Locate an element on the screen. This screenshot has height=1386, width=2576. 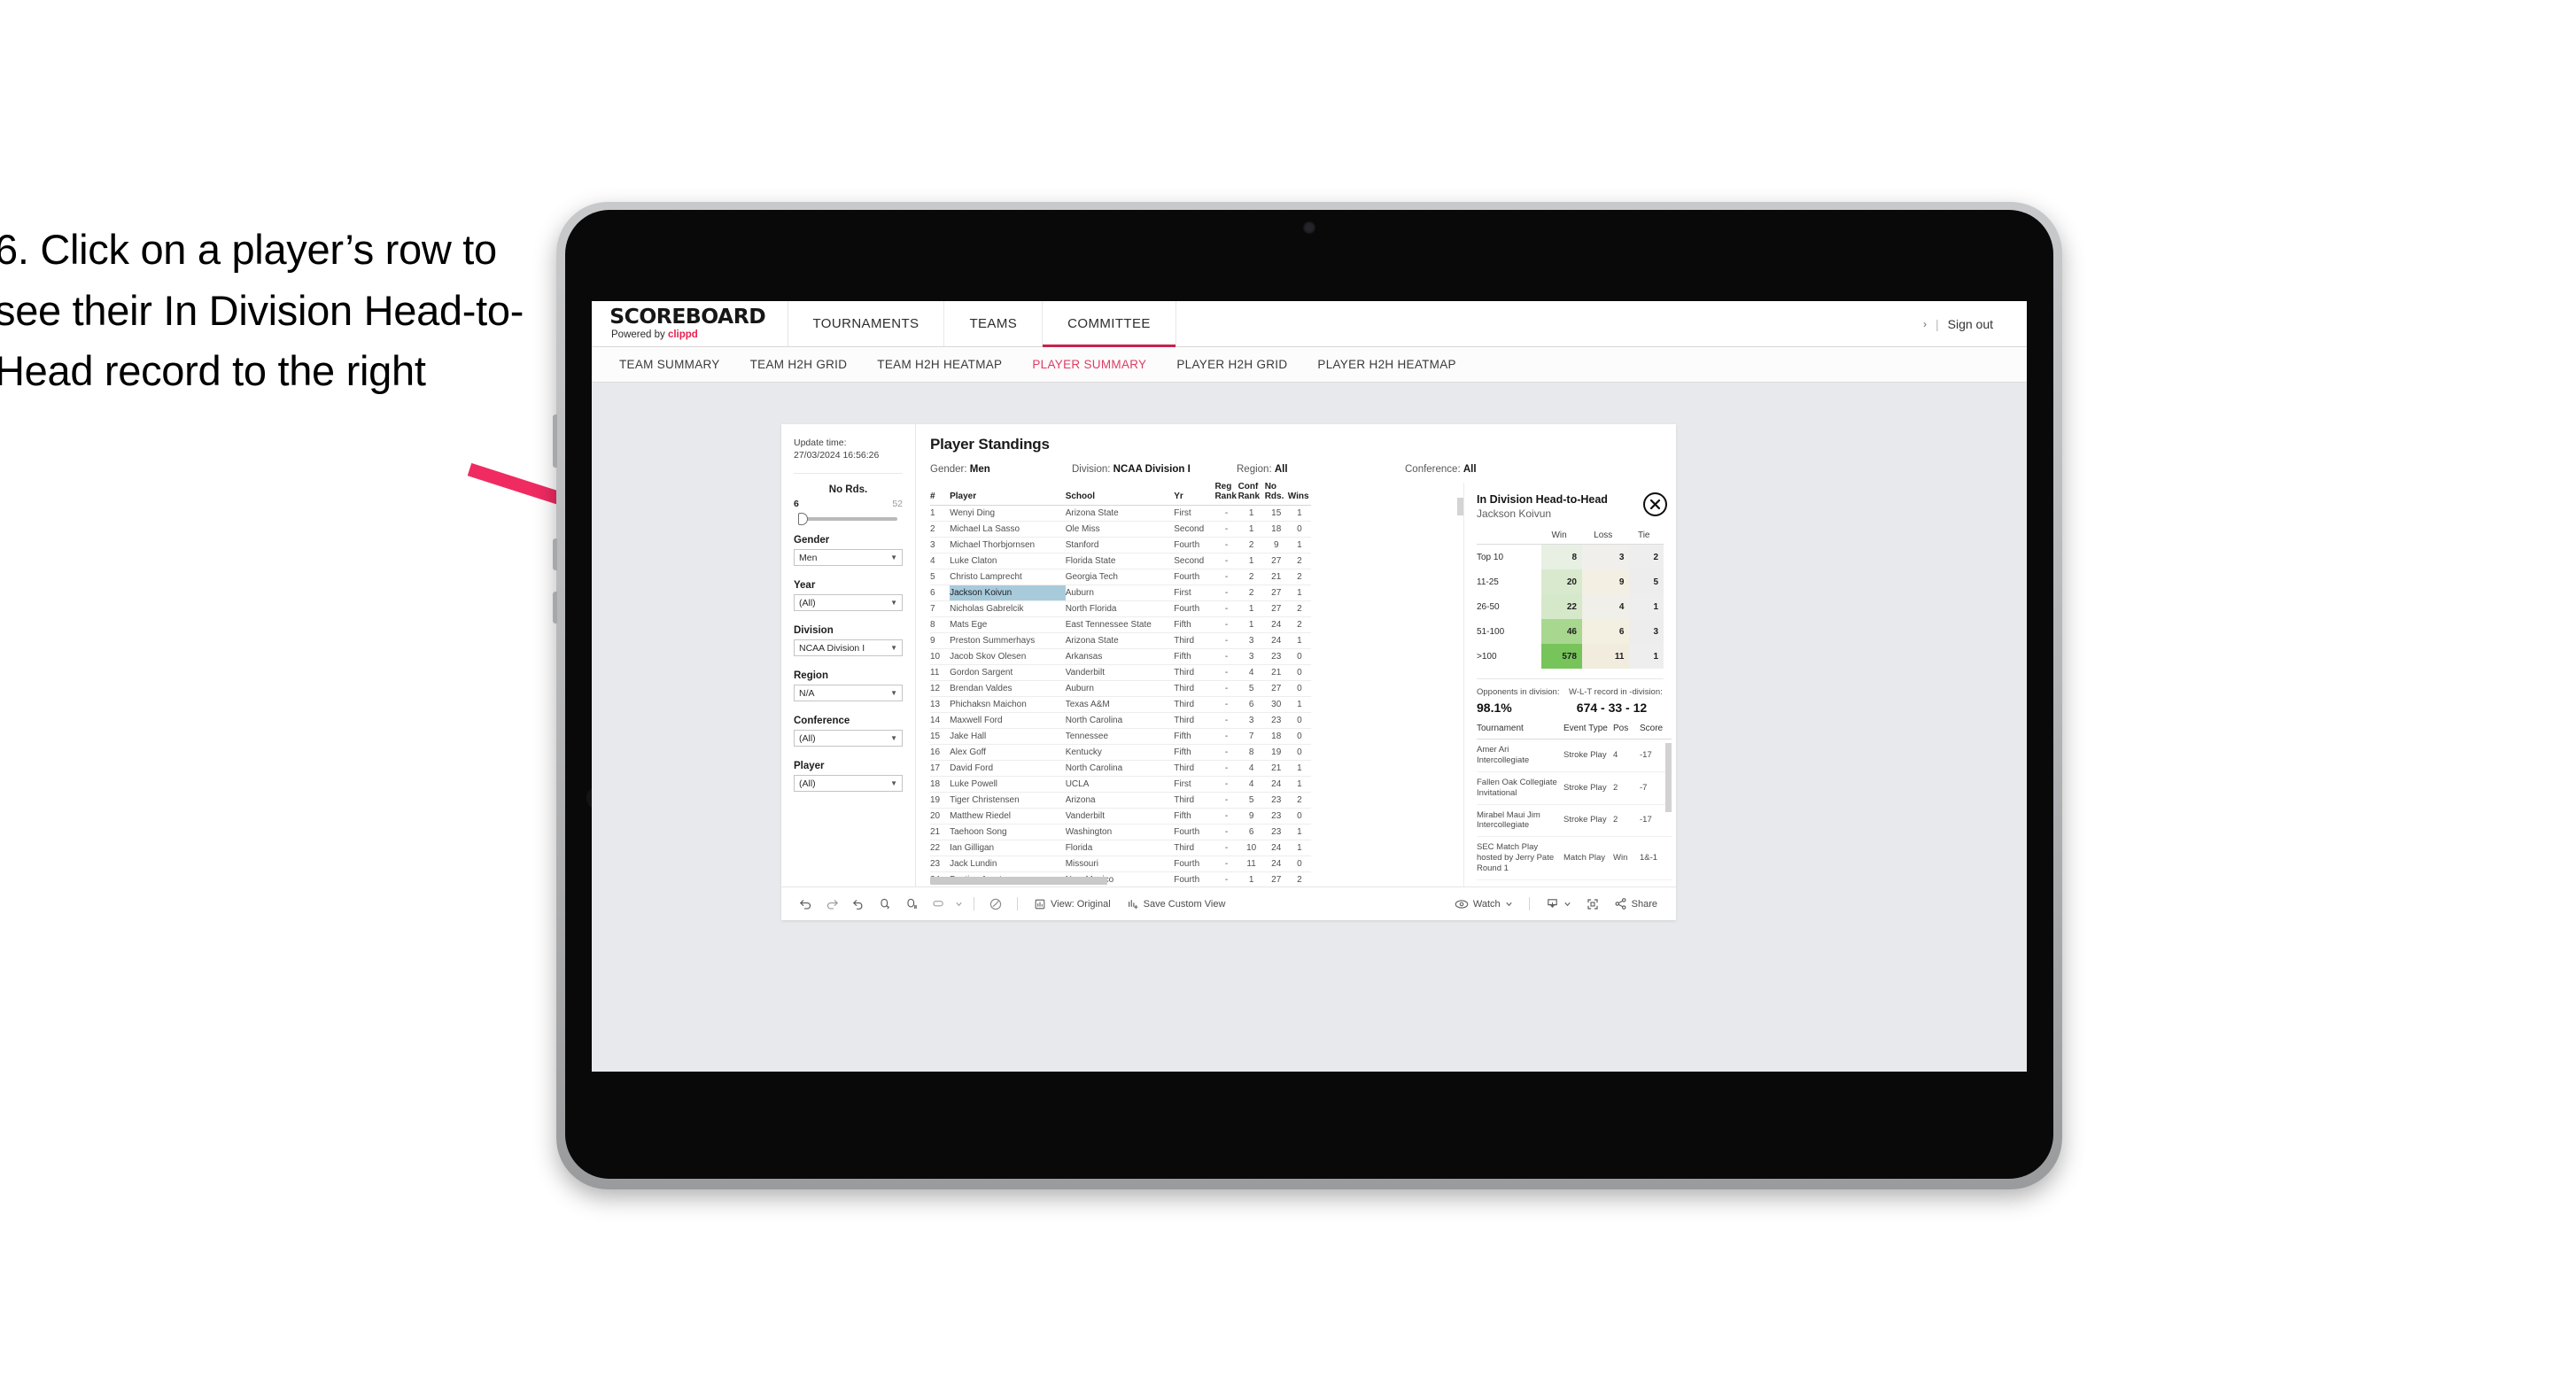
cell-player: Michael La Sasso is located at coordinates (1008, 530).